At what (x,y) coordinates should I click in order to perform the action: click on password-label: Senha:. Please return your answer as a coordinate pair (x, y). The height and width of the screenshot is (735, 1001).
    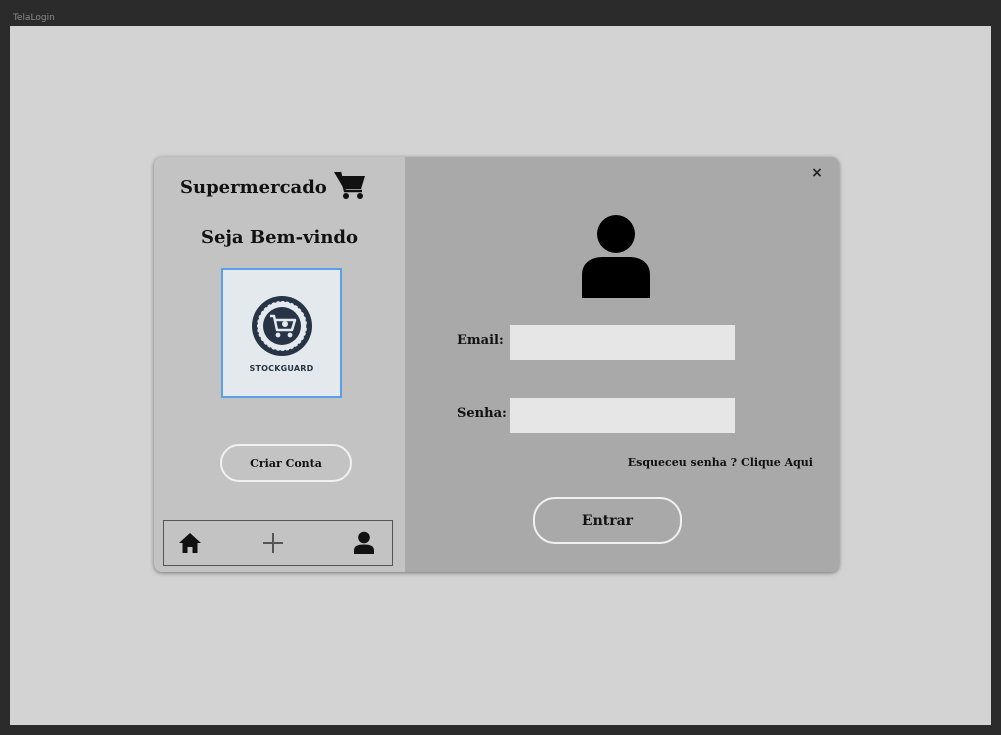
    Looking at the image, I should click on (482, 413).